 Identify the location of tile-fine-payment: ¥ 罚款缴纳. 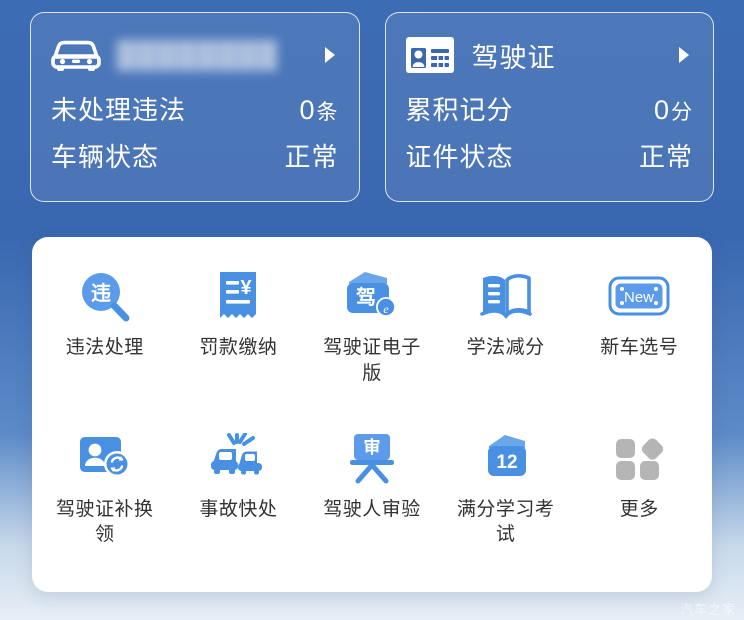
(239, 340).